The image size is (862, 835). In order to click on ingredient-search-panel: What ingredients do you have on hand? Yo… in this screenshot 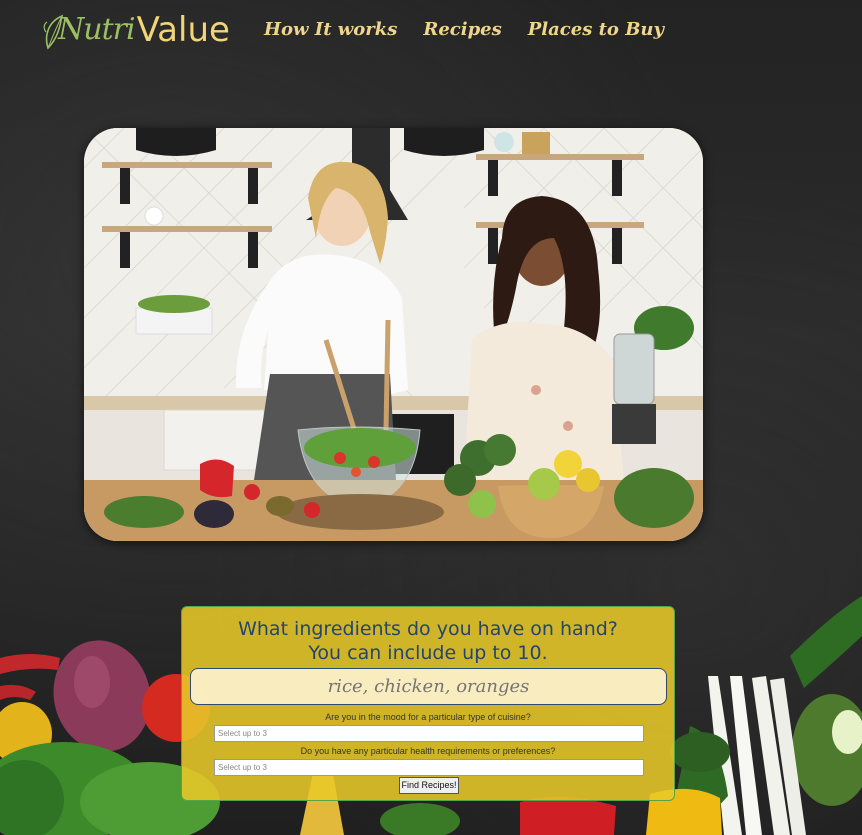, I will do `click(428, 703)`.